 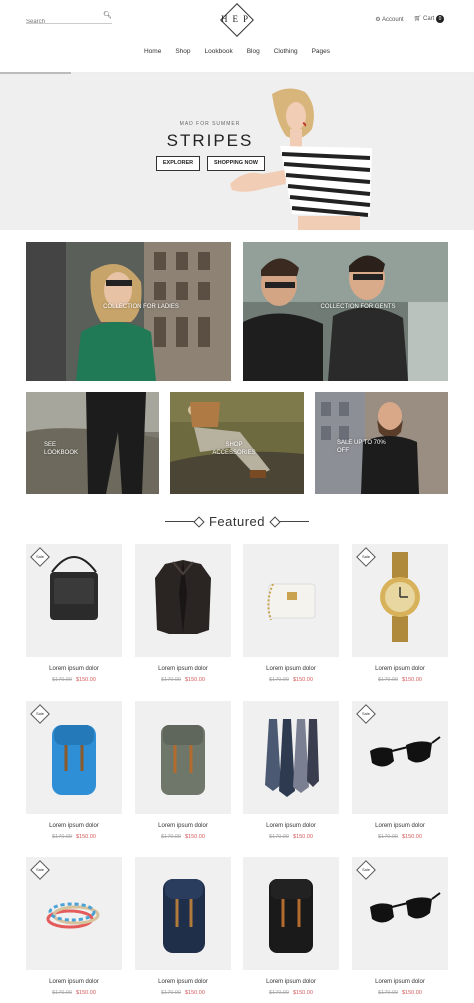 I want to click on heading-ornament-right, so click(x=291, y=521).